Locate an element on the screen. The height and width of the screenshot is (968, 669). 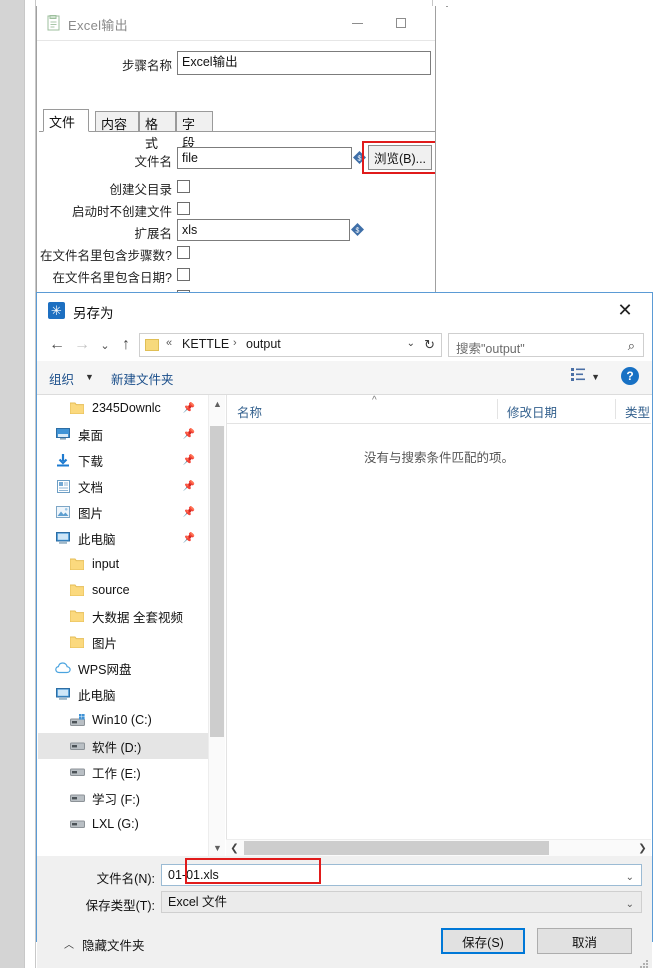
search-input: 搜索"output" ⌕ is located at coordinates (546, 345).